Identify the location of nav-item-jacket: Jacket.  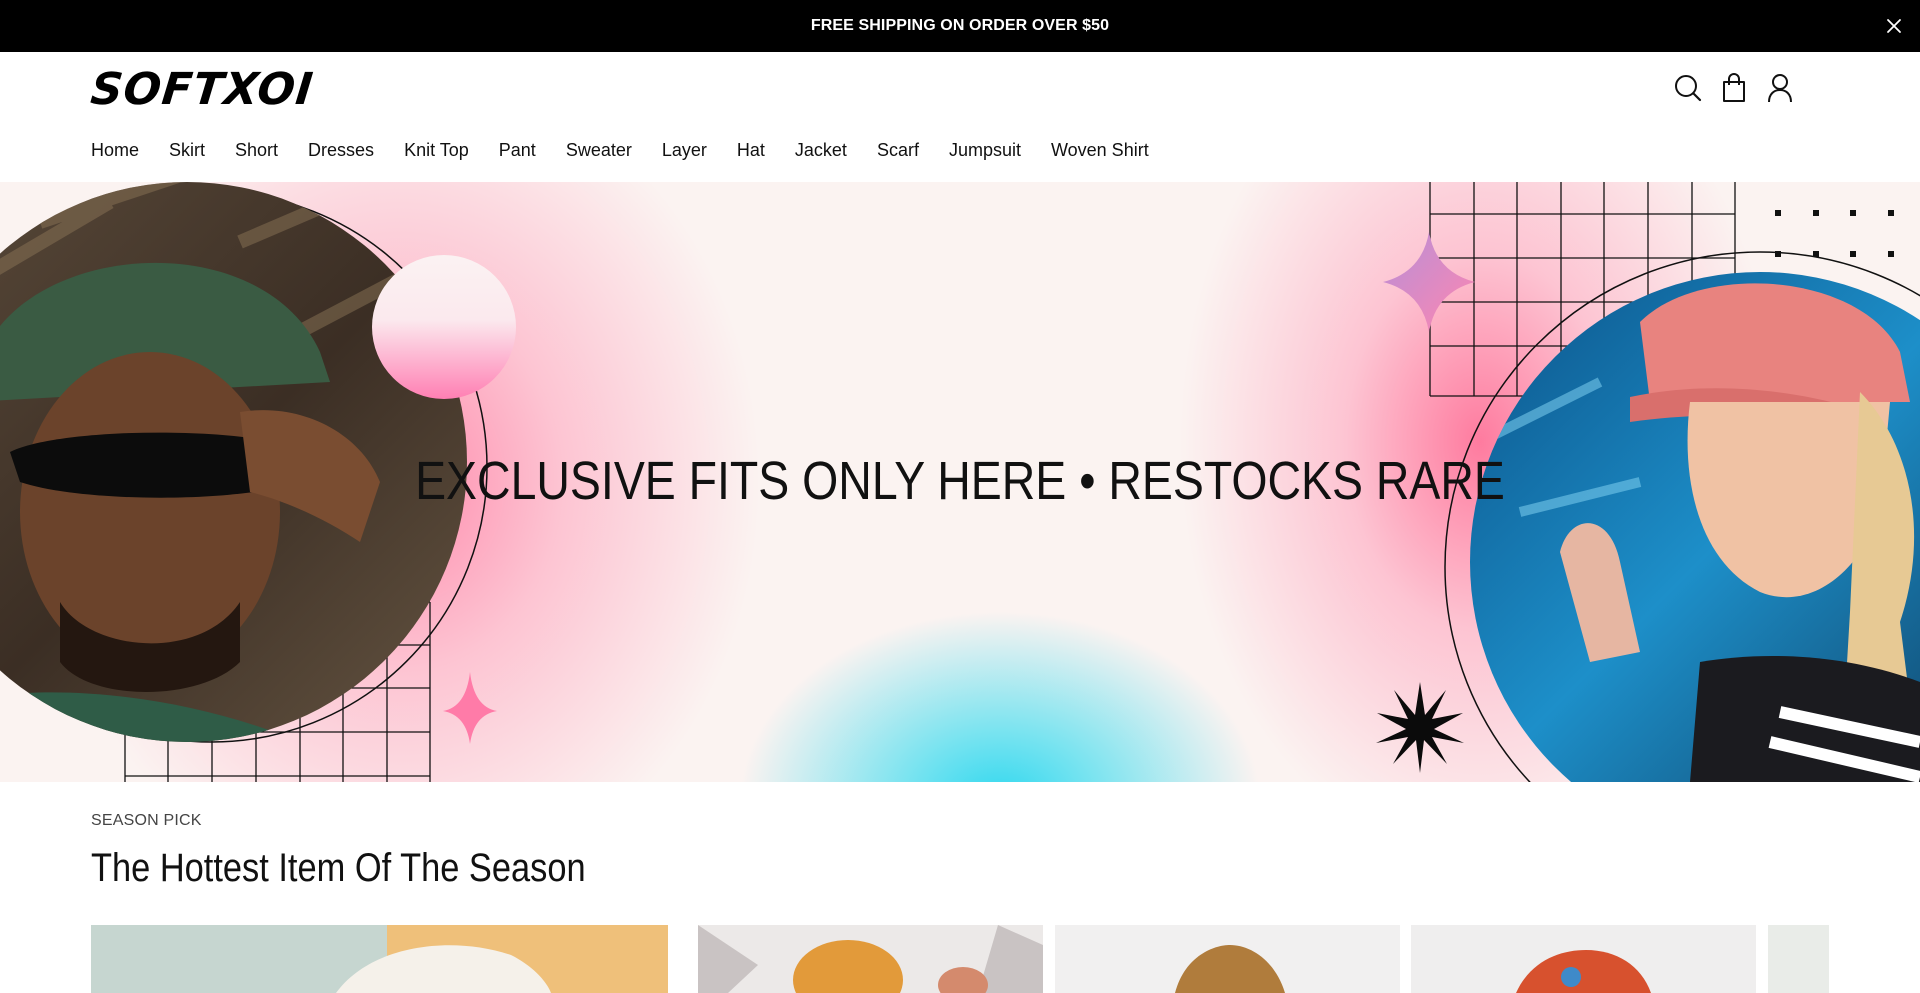
(821, 150).